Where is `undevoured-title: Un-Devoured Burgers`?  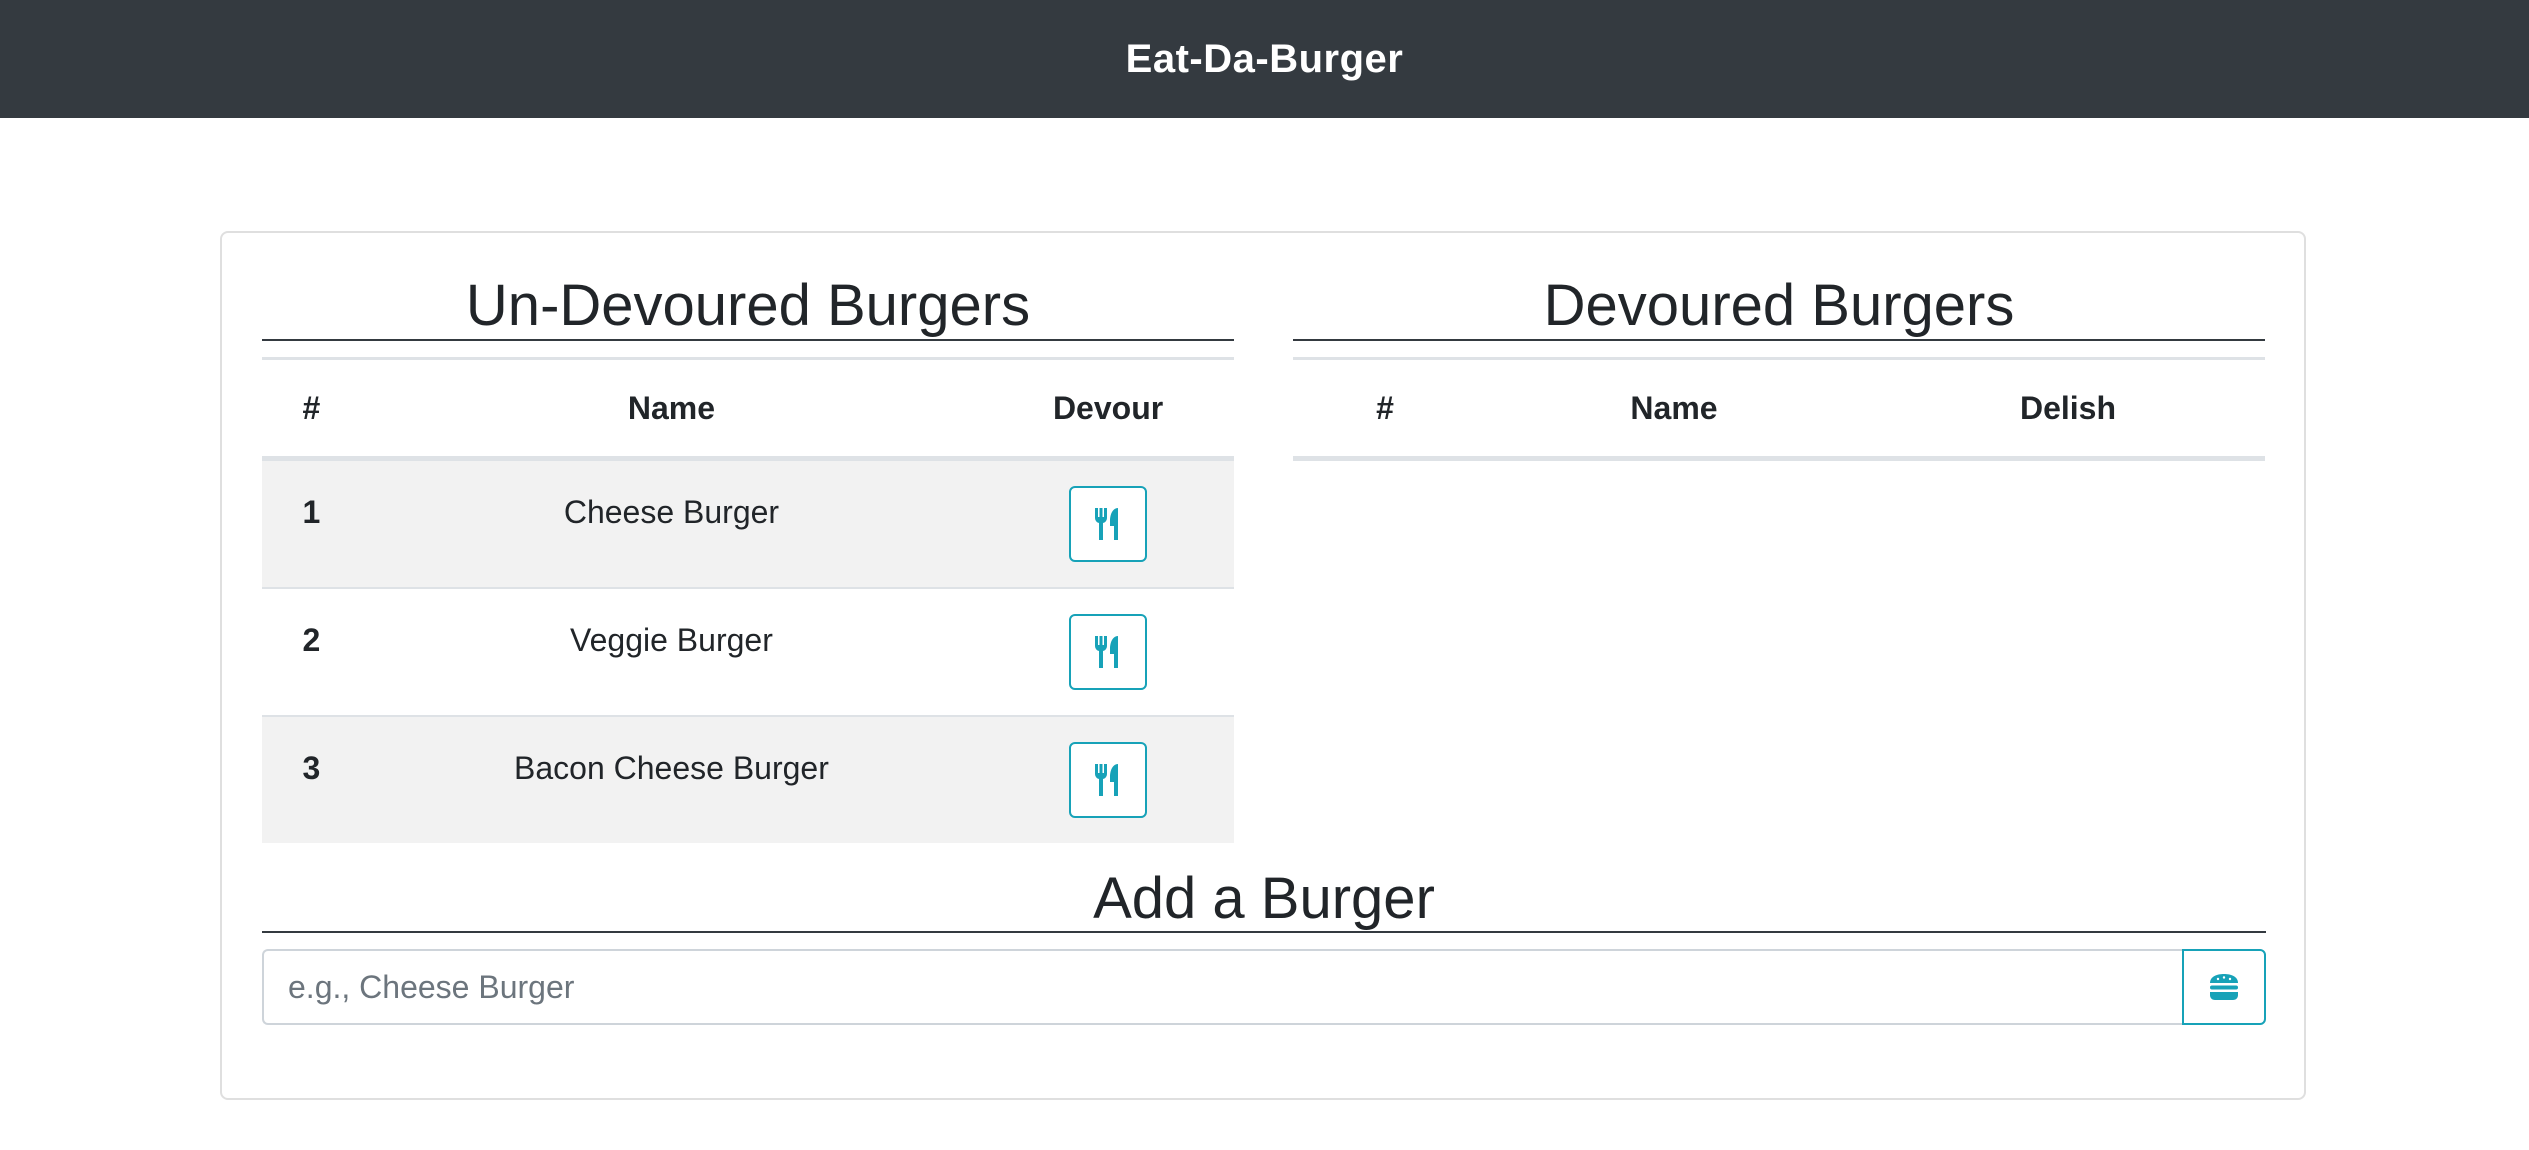 undevoured-title: Un-Devoured Burgers is located at coordinates (748, 307).